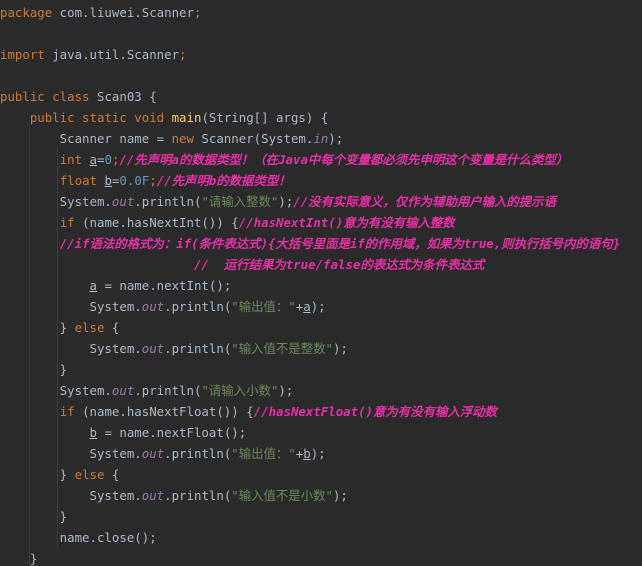 This screenshot has width=642, height=566. What do you see at coordinates (97, 117) in the screenshot?
I see `code-token: public static void` at bounding box center [97, 117].